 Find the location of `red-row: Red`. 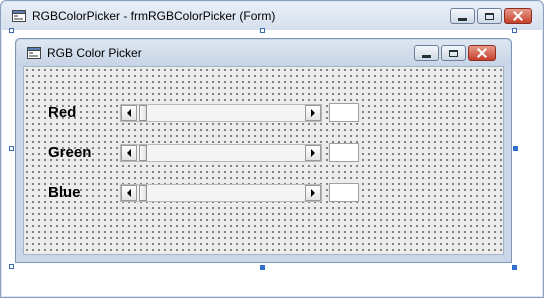

red-row: Red is located at coordinates (263, 113).